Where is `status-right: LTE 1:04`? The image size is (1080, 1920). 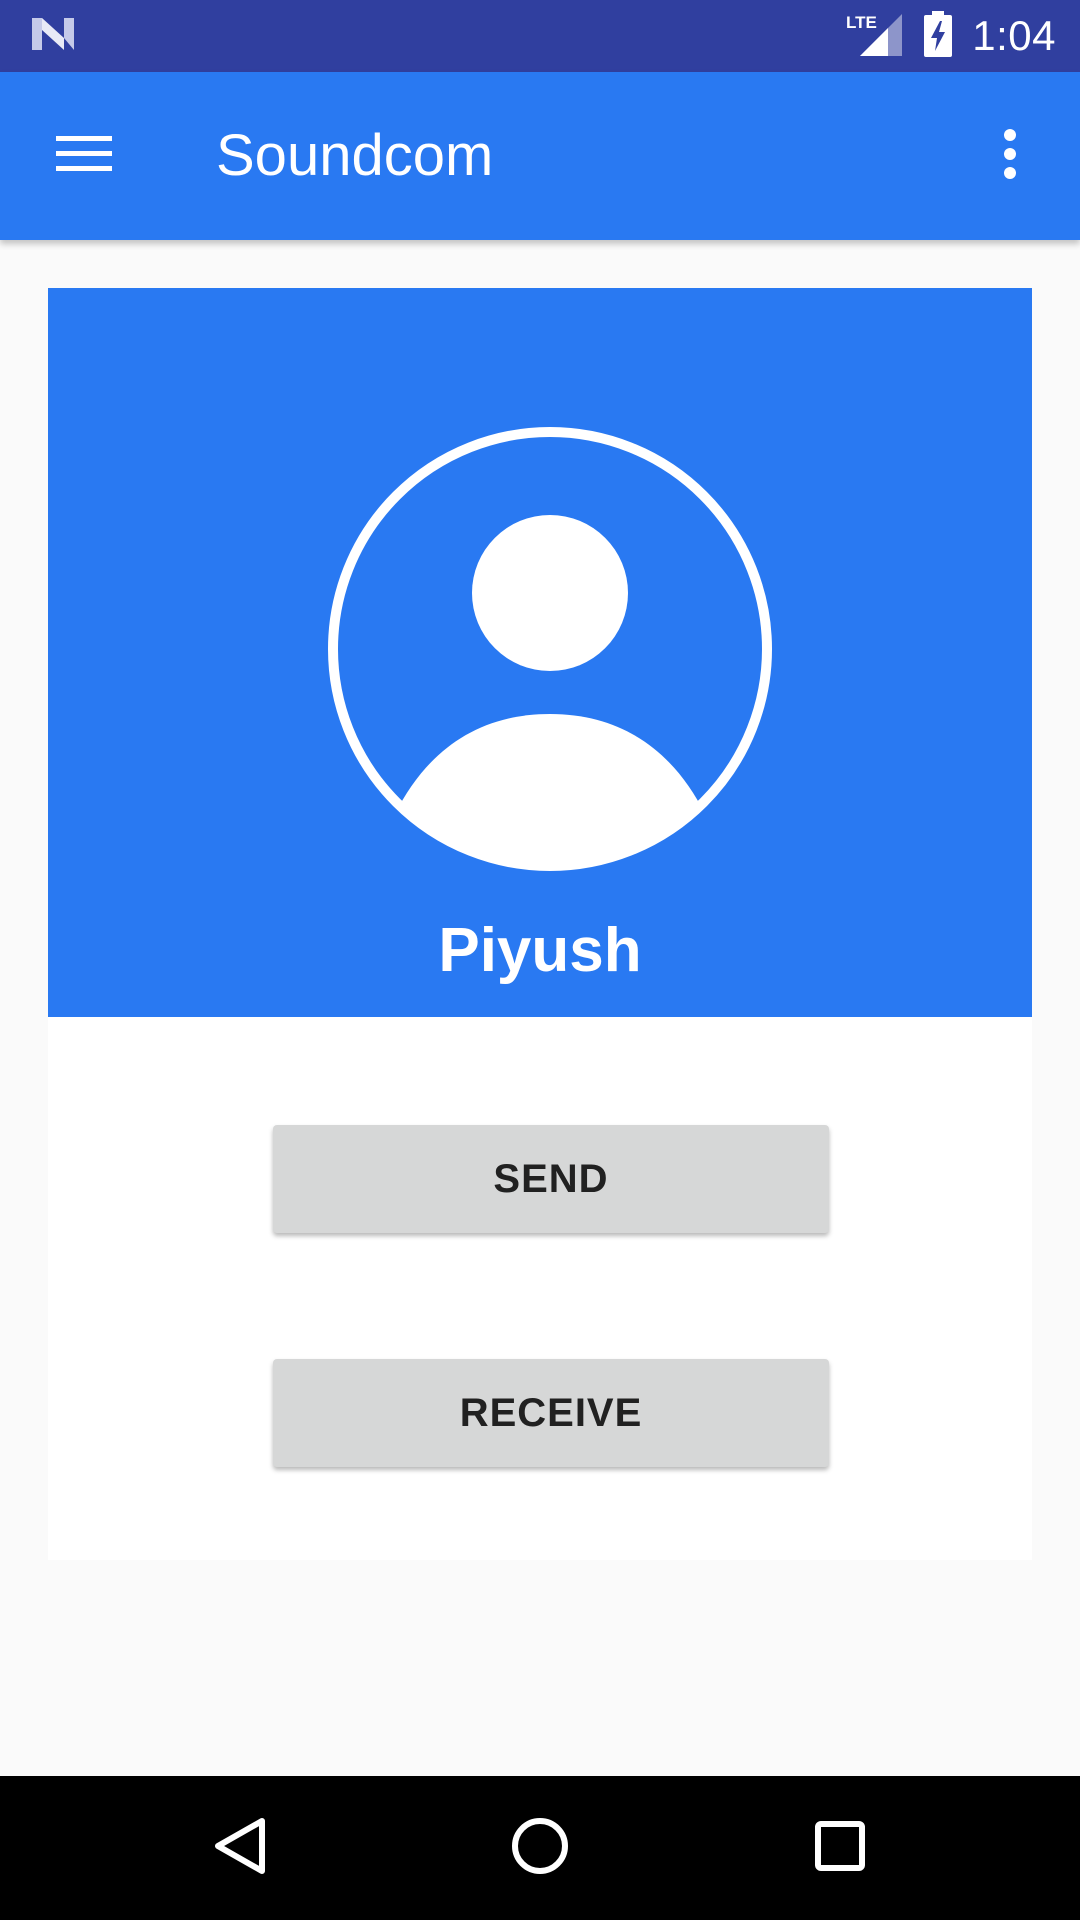 status-right: LTE 1:04 is located at coordinates (951, 36).